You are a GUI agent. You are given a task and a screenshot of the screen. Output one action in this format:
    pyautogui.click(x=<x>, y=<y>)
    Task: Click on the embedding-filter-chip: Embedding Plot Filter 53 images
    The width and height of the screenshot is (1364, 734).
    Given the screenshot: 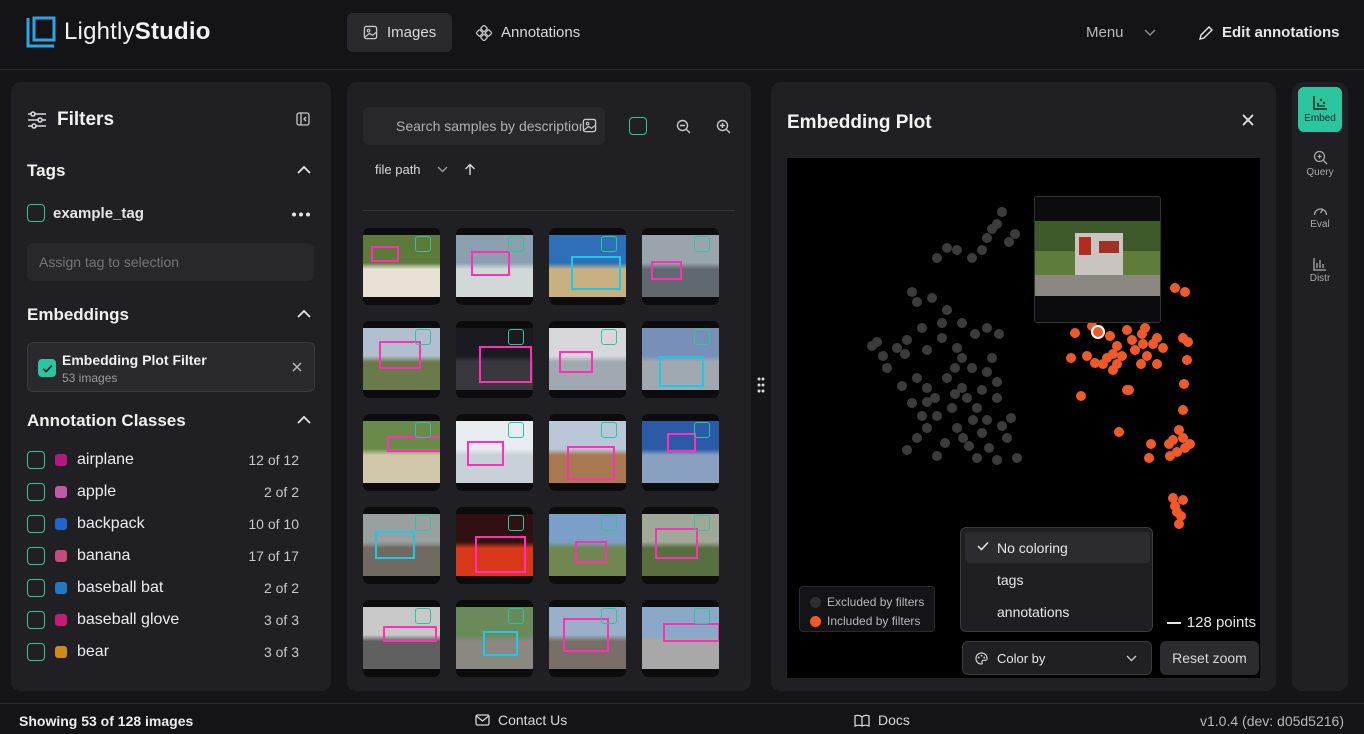 What is the action you would take?
    pyautogui.click(x=171, y=367)
    